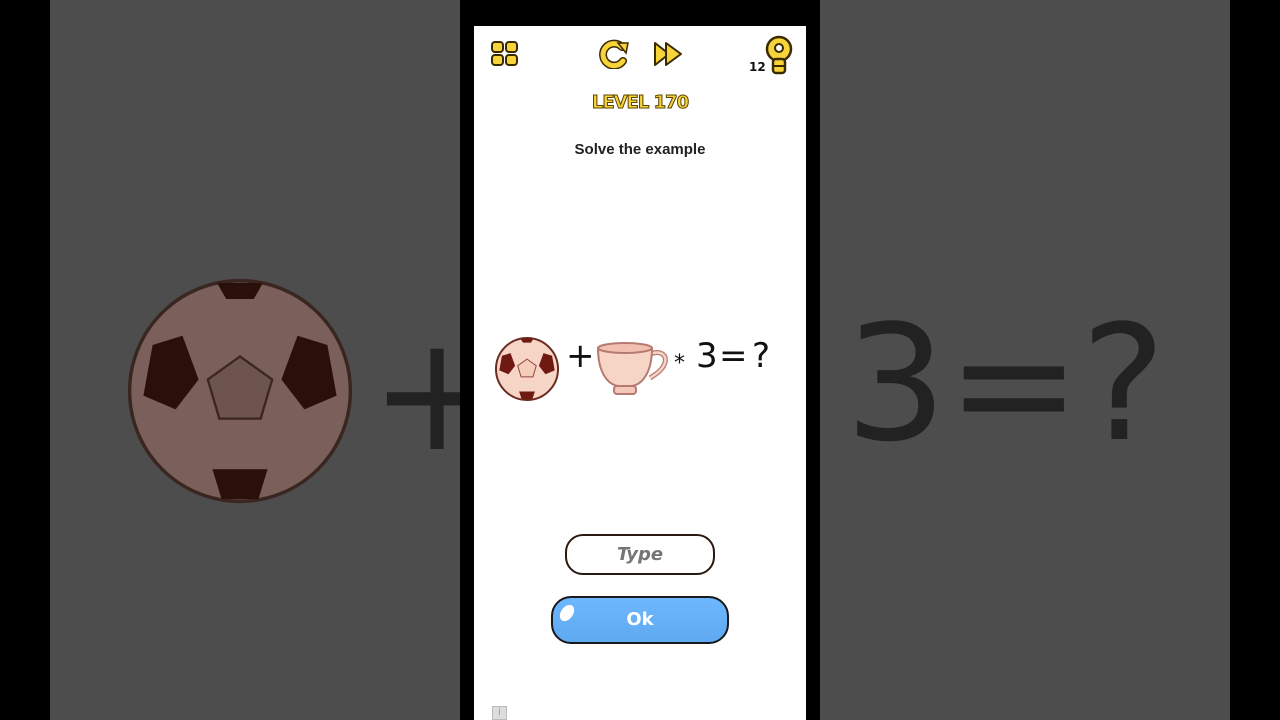 The image size is (1280, 720). What do you see at coordinates (1123, 383) in the screenshot?
I see `blurred-question: ?` at bounding box center [1123, 383].